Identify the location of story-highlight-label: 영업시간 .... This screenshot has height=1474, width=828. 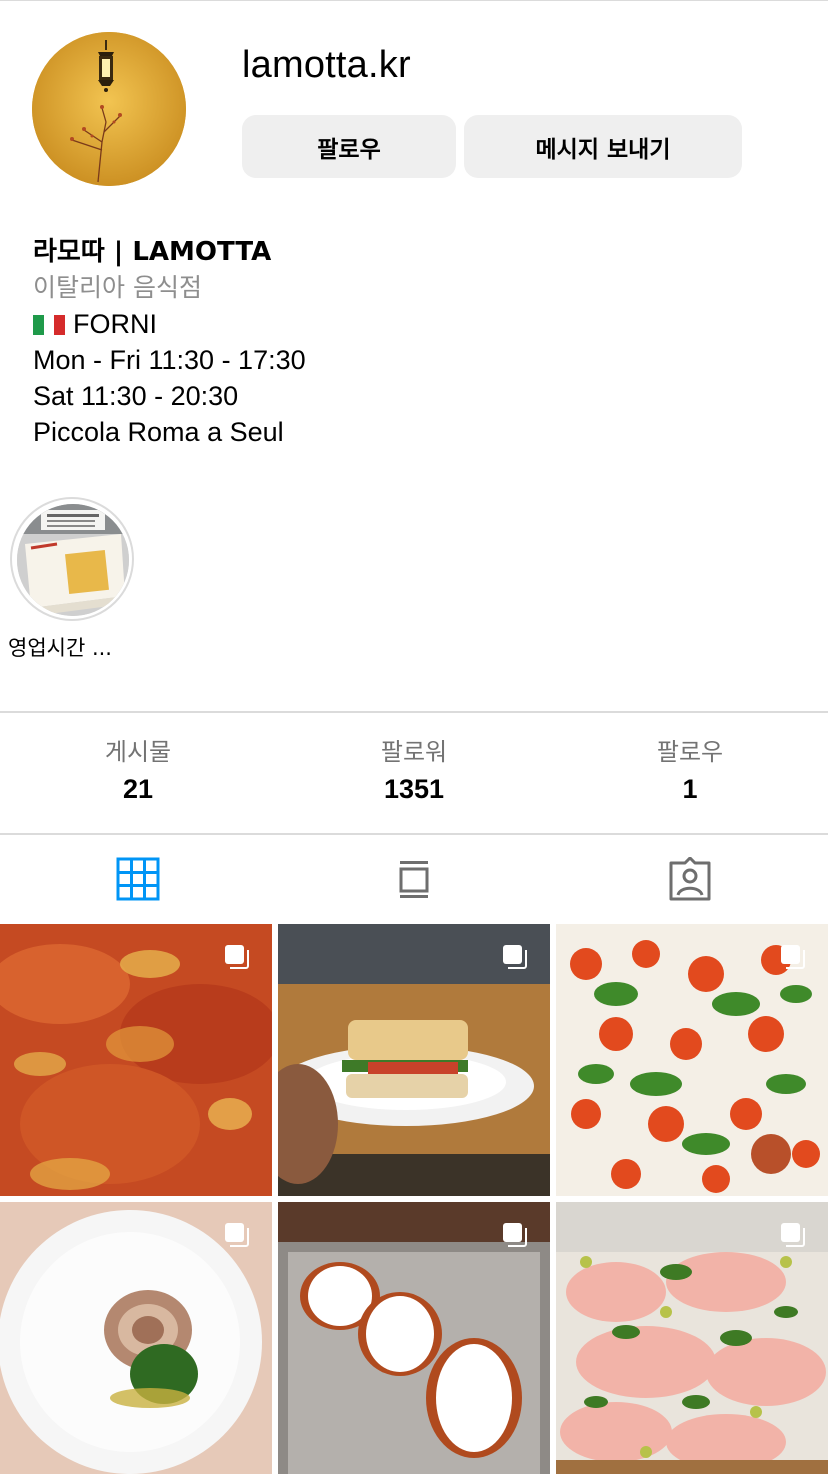
(60, 648).